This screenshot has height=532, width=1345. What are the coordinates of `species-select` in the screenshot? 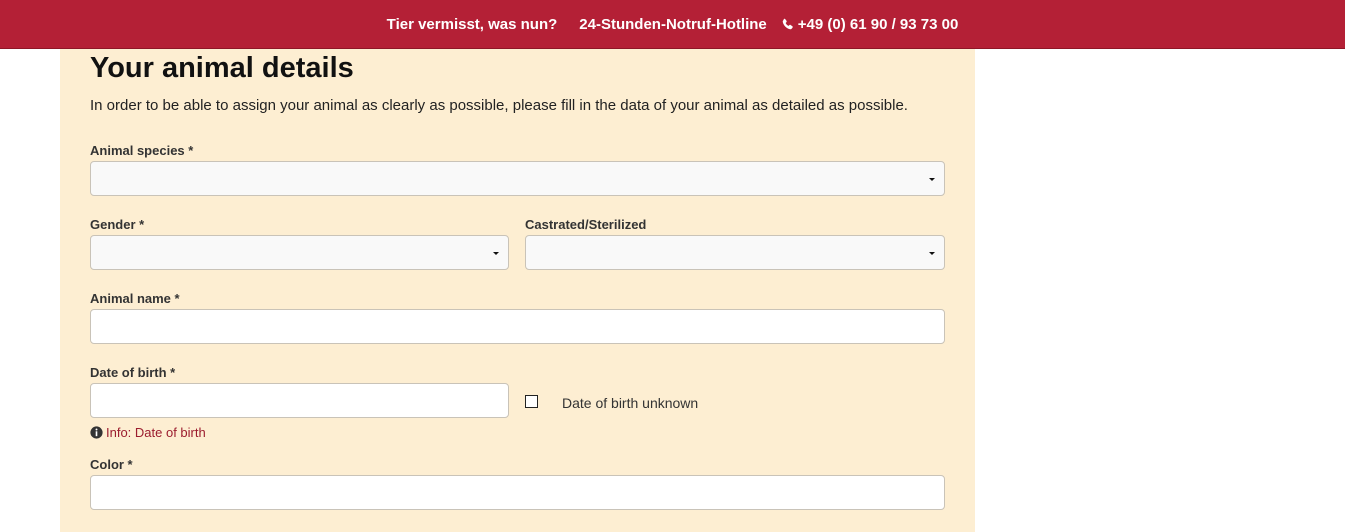 It's located at (517, 178).